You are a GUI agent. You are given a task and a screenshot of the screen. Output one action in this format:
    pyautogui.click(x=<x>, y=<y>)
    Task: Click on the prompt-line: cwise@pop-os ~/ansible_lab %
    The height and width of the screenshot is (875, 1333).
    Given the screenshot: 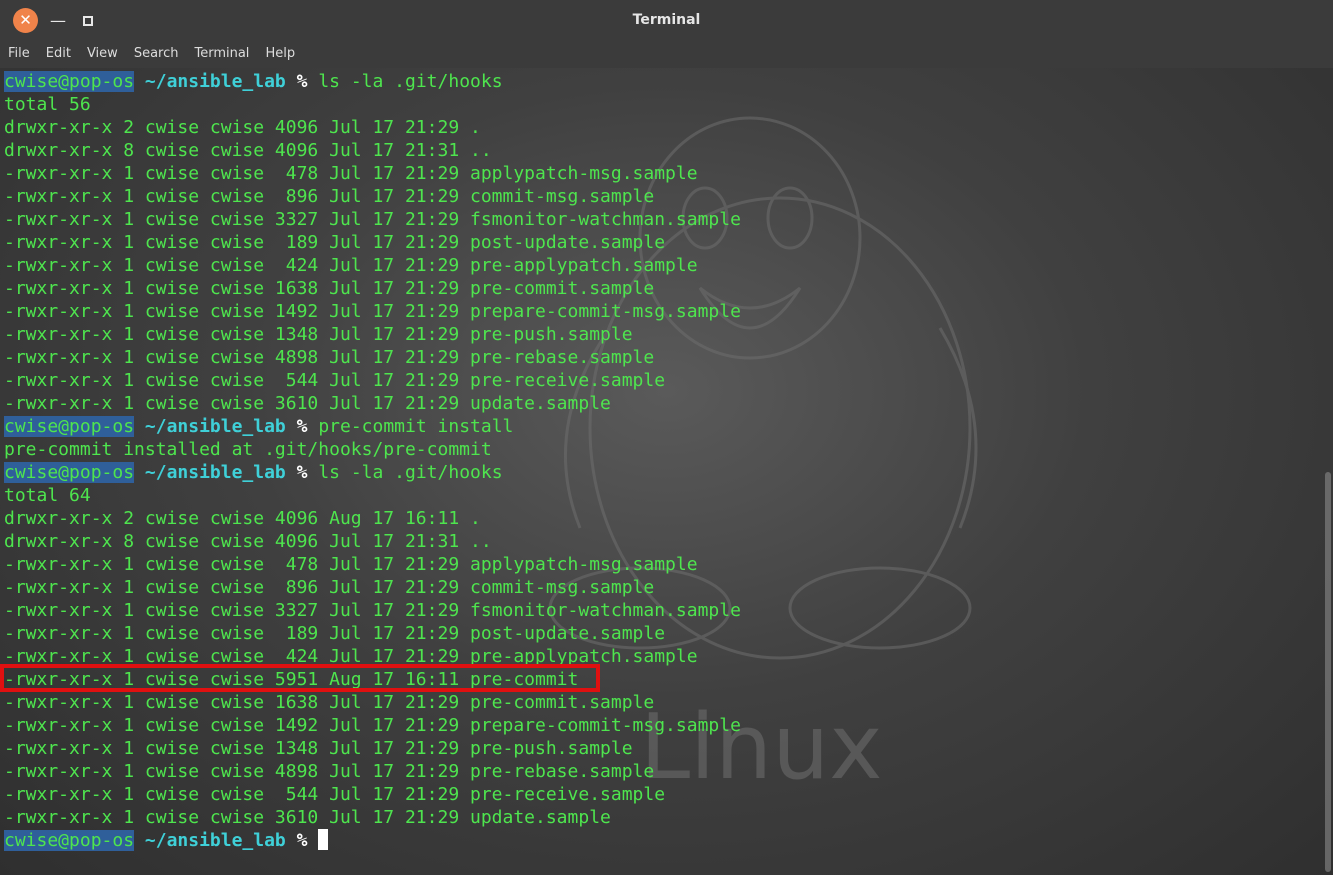 What is the action you would take?
    pyautogui.click(x=372, y=840)
    